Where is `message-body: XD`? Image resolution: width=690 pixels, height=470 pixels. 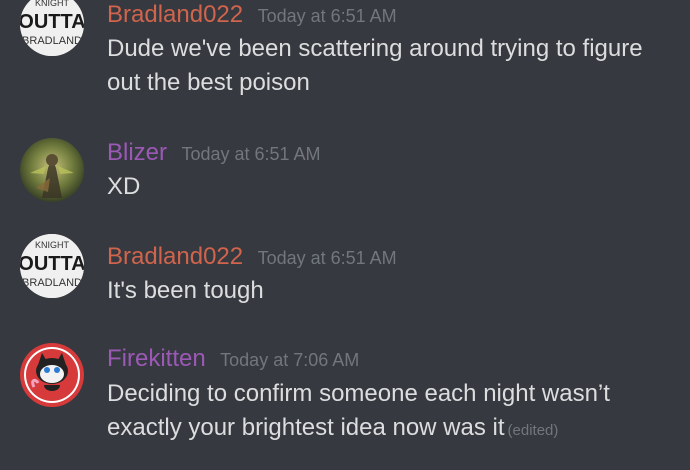 message-body: XD is located at coordinates (124, 186).